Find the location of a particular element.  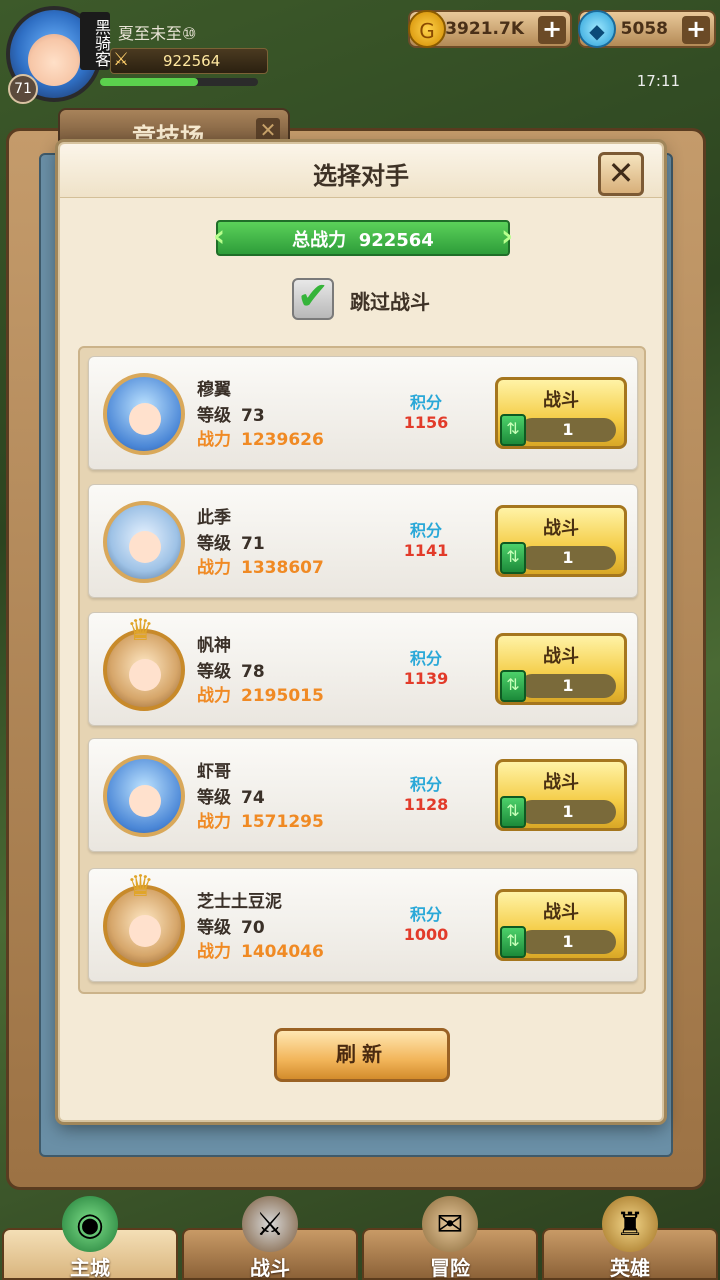

nav-item: ◉ 主城 is located at coordinates (90, 1238).